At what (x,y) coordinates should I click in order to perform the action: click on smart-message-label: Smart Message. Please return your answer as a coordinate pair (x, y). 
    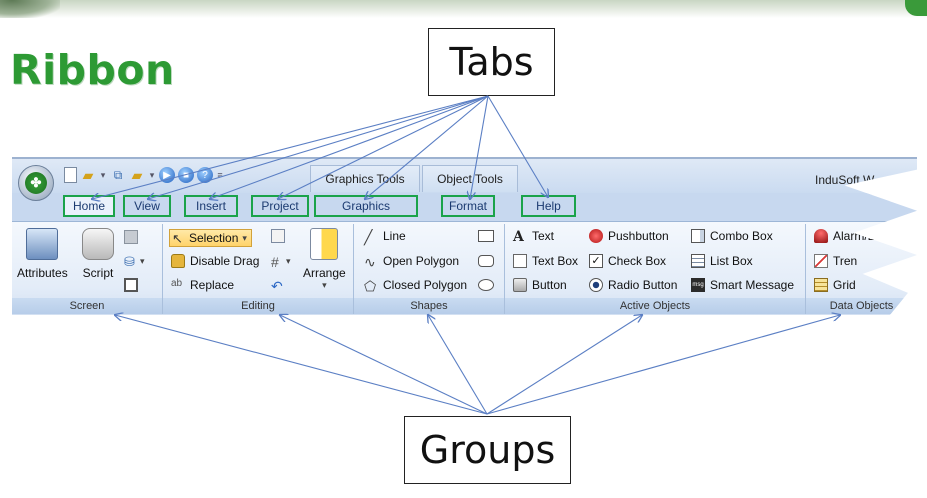
    Looking at the image, I should click on (752, 285).